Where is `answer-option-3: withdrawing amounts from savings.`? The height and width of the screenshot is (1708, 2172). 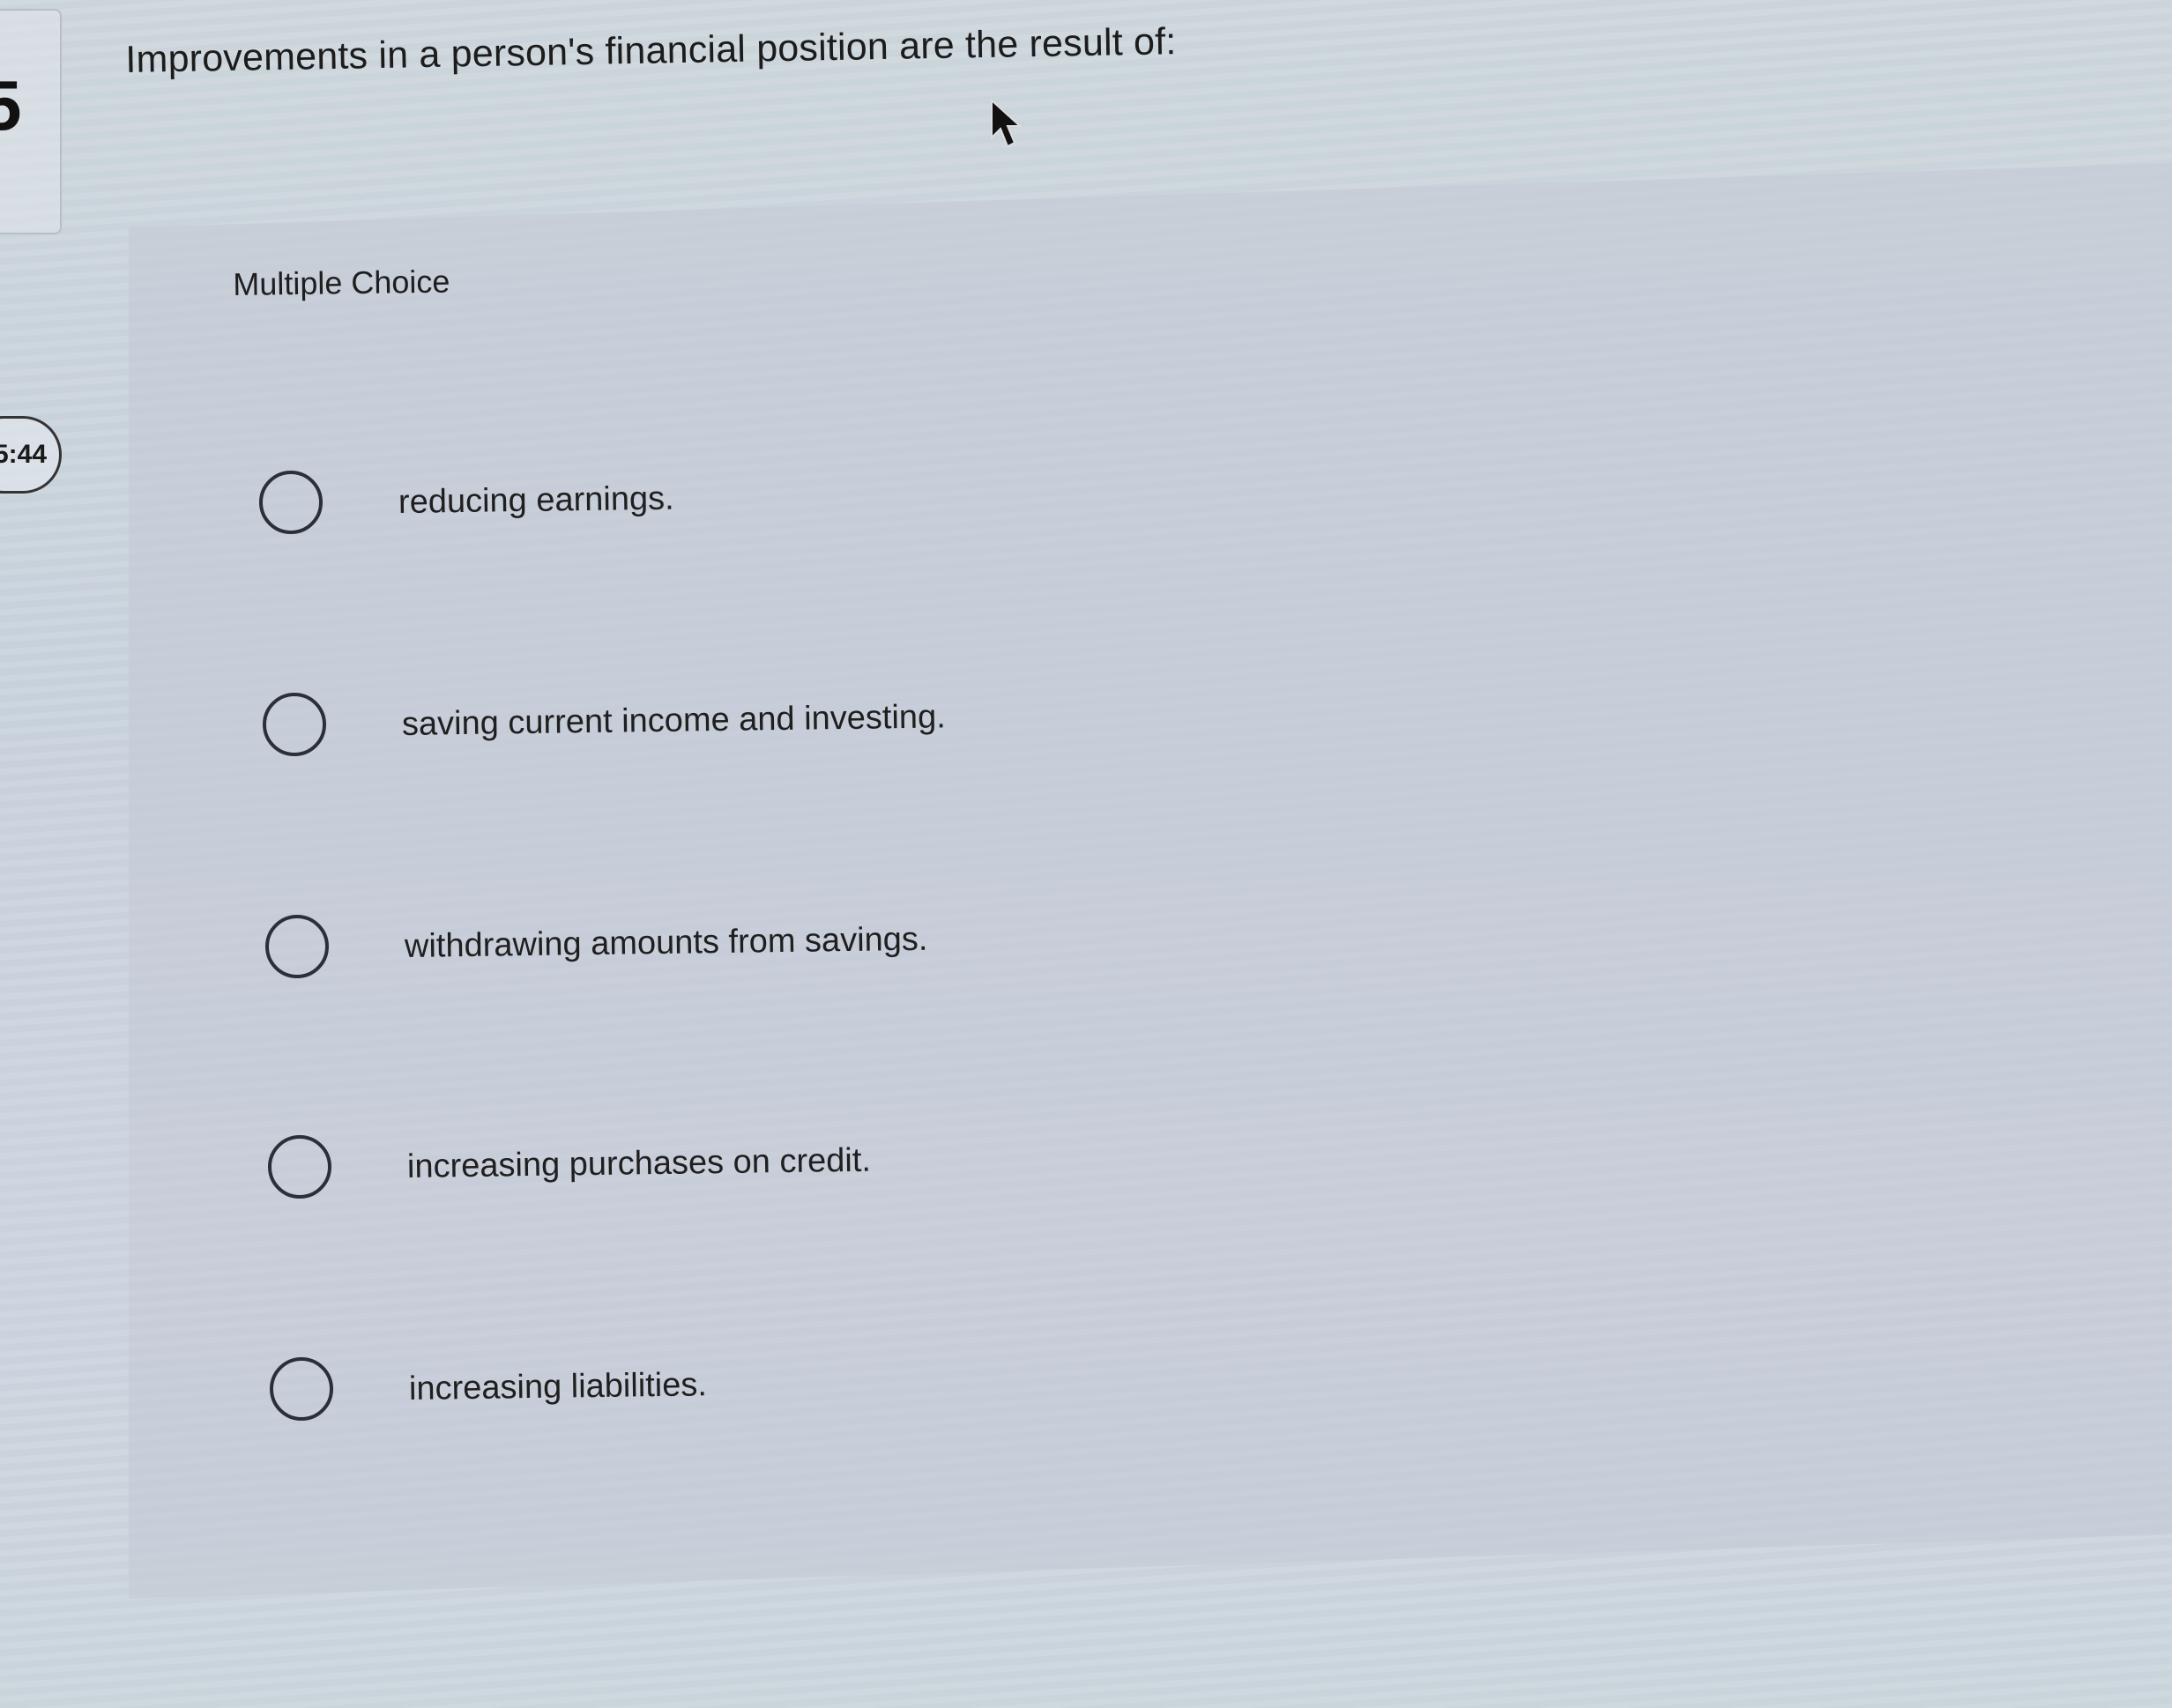 answer-option-3: withdrawing amounts from savings. is located at coordinates (596, 947).